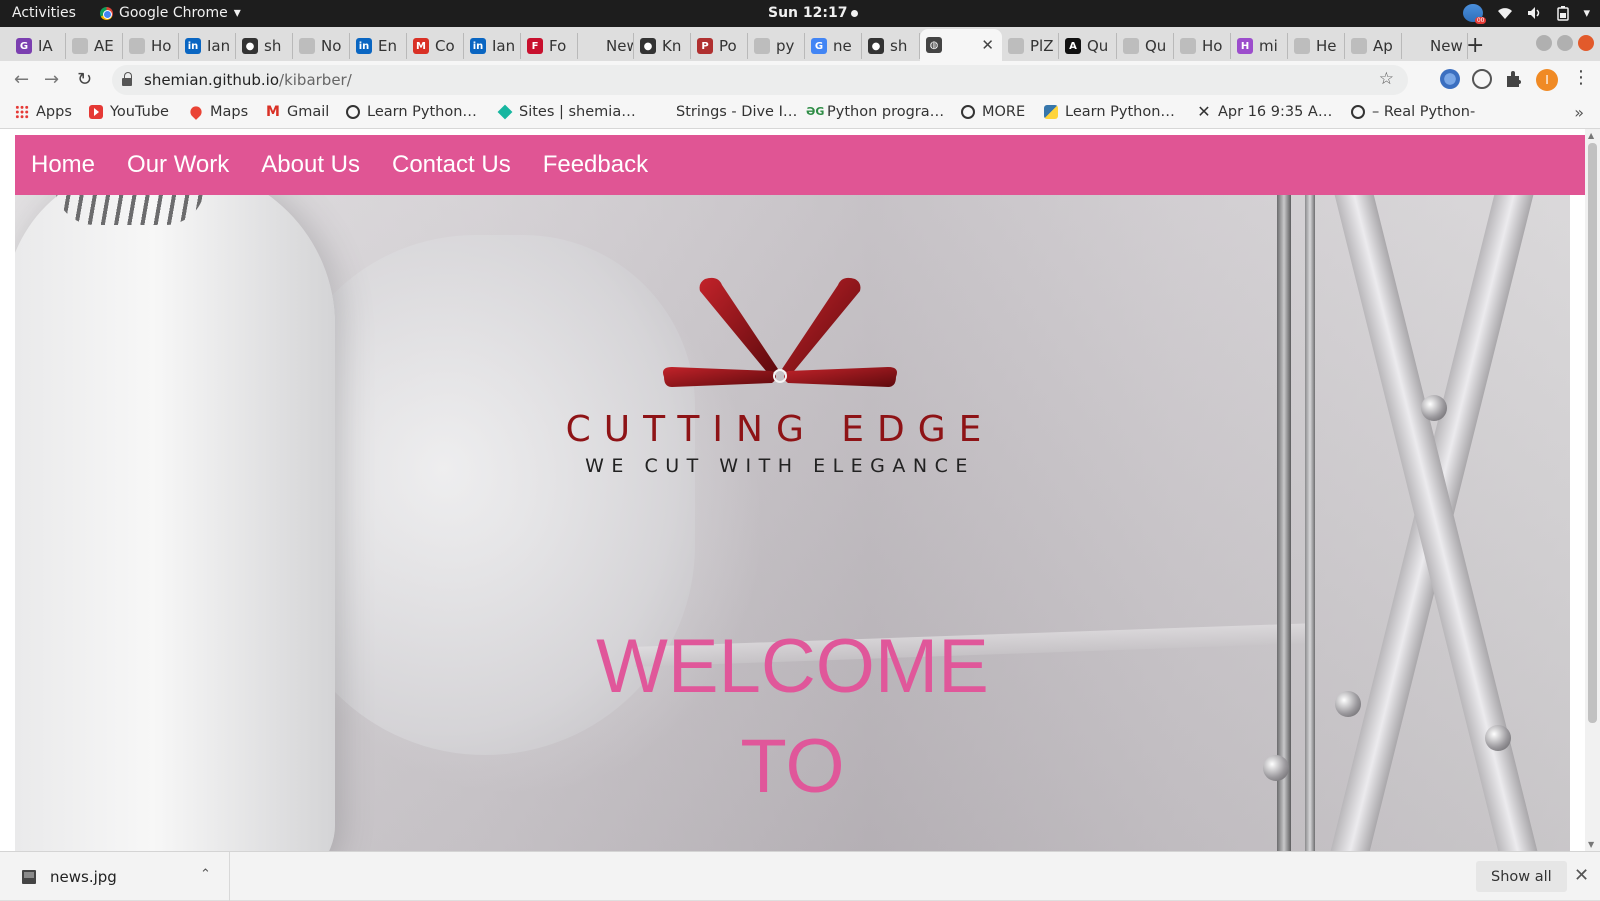  I want to click on volume-icon, so click(1534, 13).